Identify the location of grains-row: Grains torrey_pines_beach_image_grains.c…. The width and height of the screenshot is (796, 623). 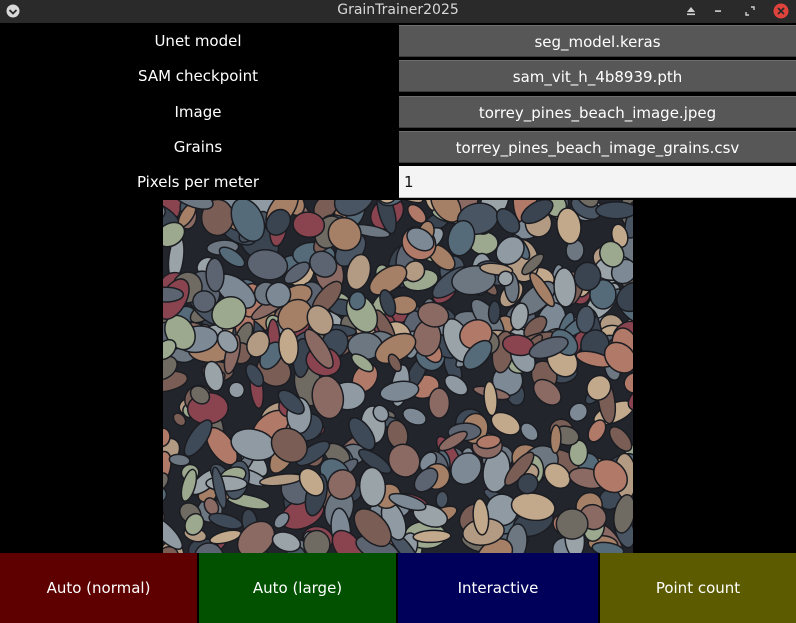
(398, 147).